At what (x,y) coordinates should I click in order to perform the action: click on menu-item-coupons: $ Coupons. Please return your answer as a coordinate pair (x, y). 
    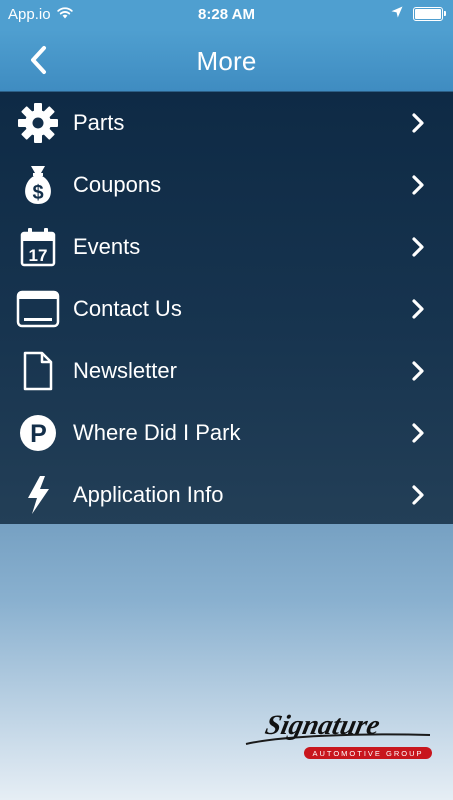
    Looking at the image, I should click on (226, 185).